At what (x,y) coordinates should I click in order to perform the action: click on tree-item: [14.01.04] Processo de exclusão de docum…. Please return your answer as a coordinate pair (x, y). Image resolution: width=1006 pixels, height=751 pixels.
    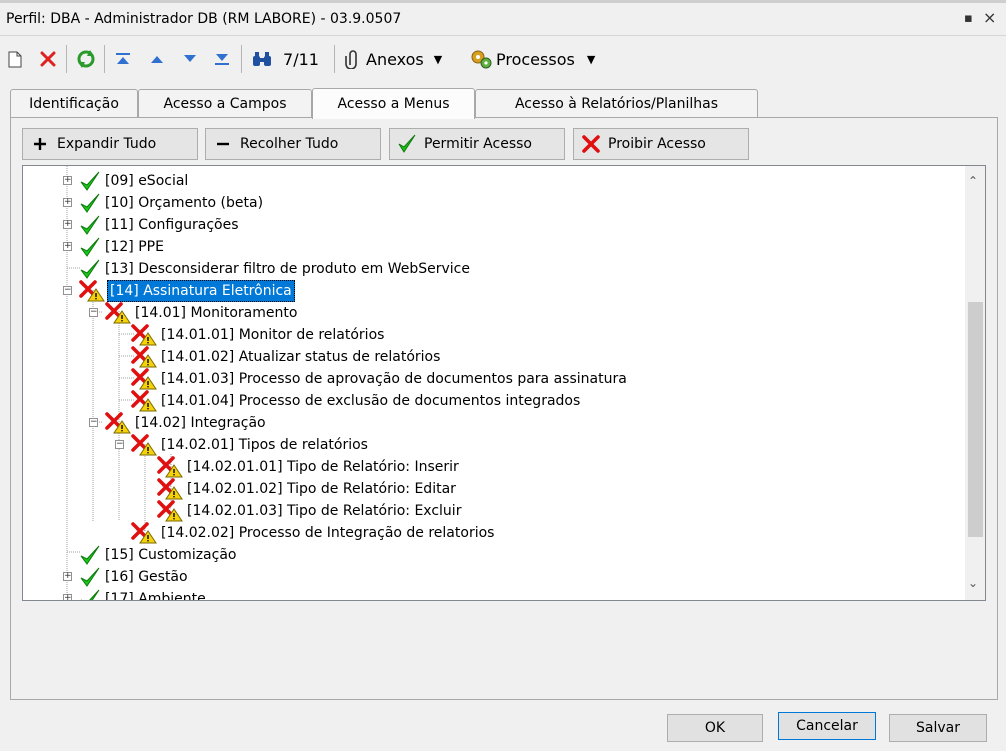
    Looking at the image, I should click on (347, 401).